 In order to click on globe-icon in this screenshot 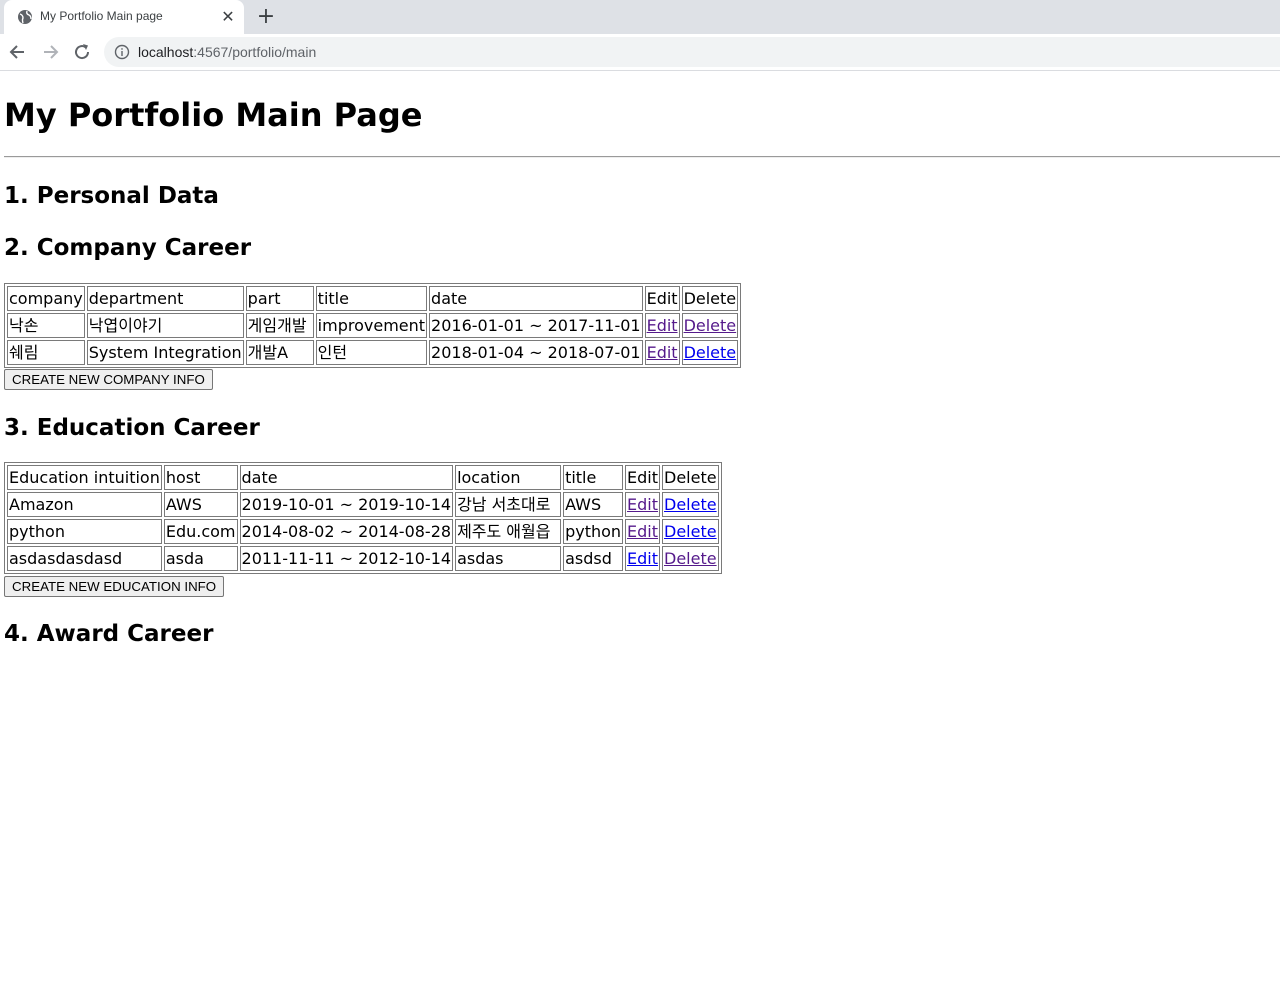, I will do `click(25, 17)`.